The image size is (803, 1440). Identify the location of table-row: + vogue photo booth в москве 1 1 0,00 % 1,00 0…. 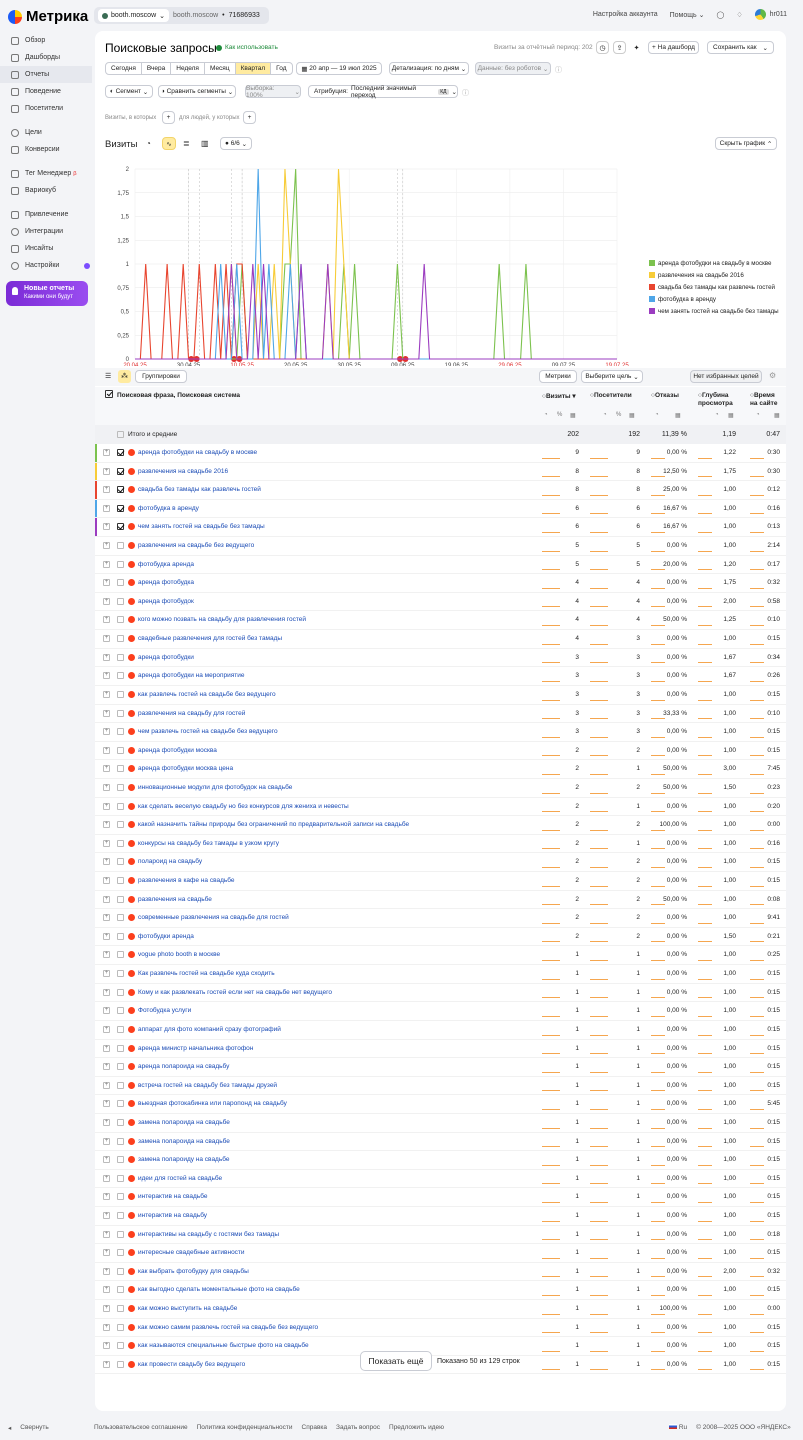
(440, 956).